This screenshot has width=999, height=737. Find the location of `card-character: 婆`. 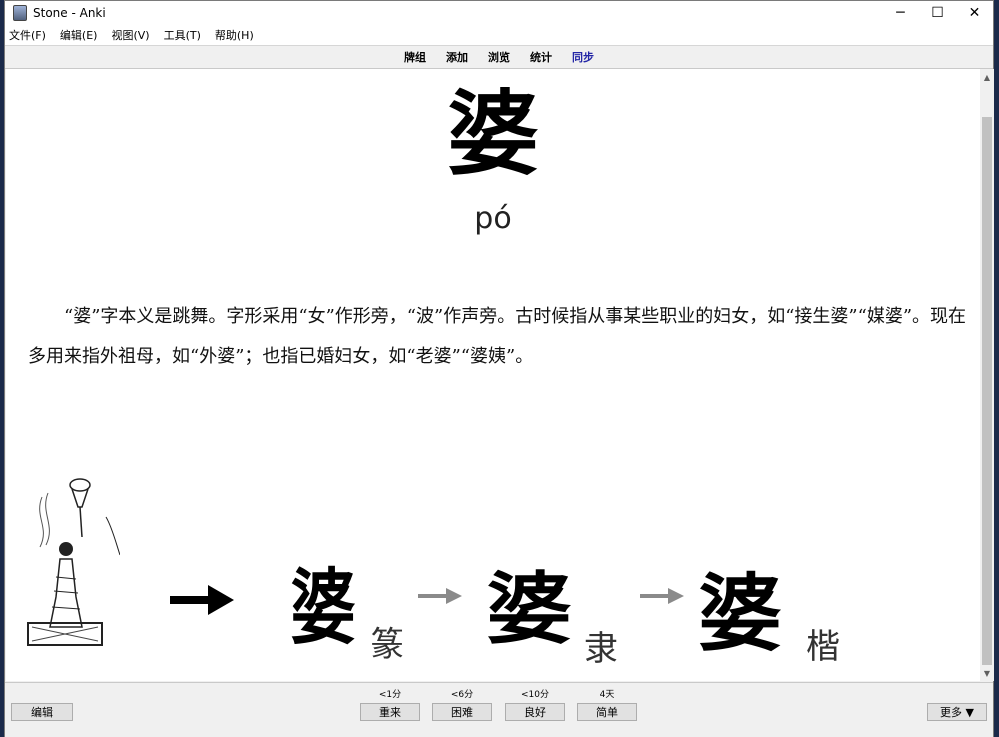

card-character: 婆 is located at coordinates (492, 134).